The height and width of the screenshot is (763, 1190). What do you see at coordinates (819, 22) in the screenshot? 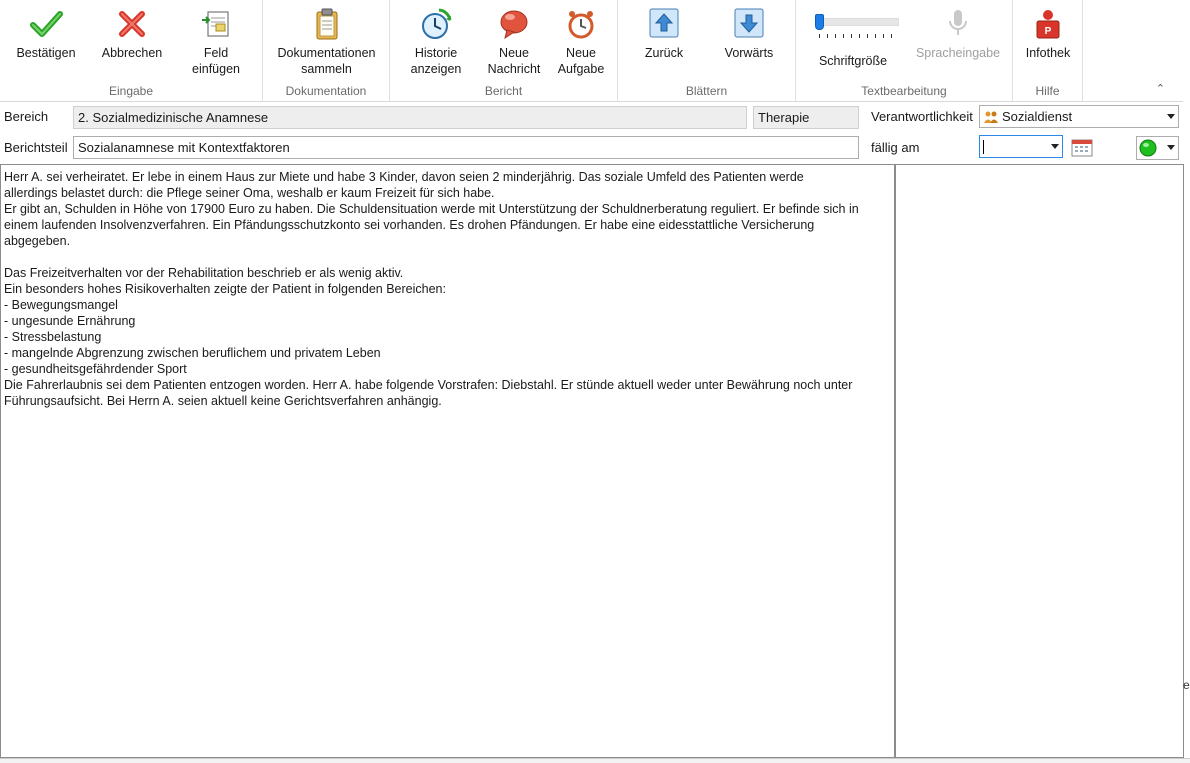
I see `slider-thumb` at bounding box center [819, 22].